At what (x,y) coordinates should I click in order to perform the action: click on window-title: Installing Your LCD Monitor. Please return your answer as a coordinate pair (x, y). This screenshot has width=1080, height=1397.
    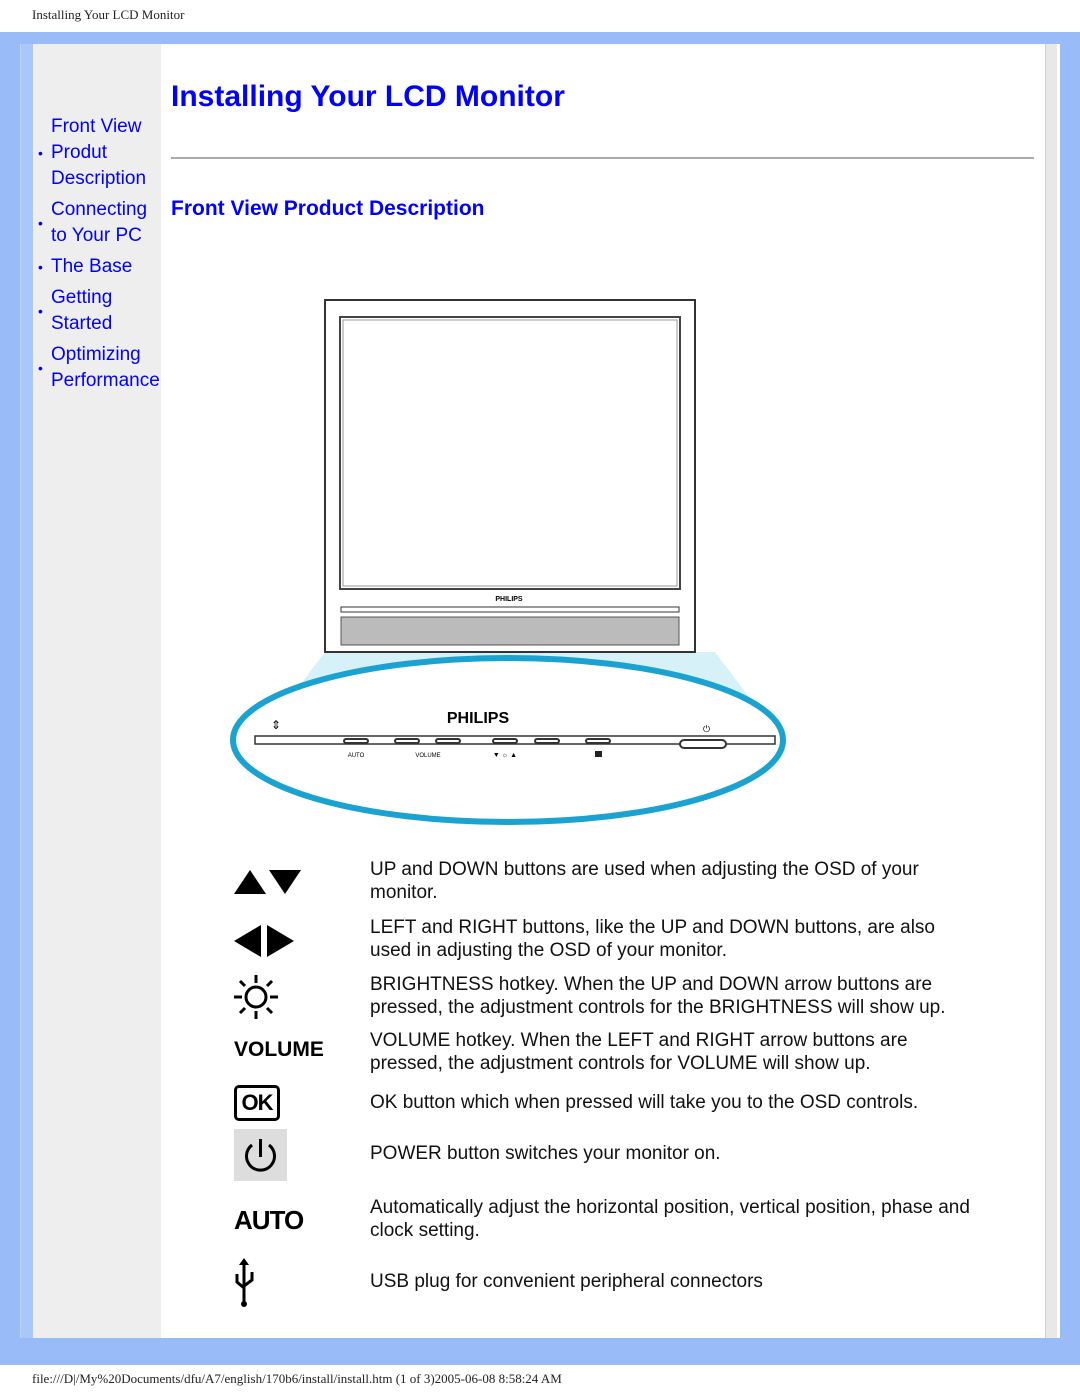
    Looking at the image, I should click on (108, 14).